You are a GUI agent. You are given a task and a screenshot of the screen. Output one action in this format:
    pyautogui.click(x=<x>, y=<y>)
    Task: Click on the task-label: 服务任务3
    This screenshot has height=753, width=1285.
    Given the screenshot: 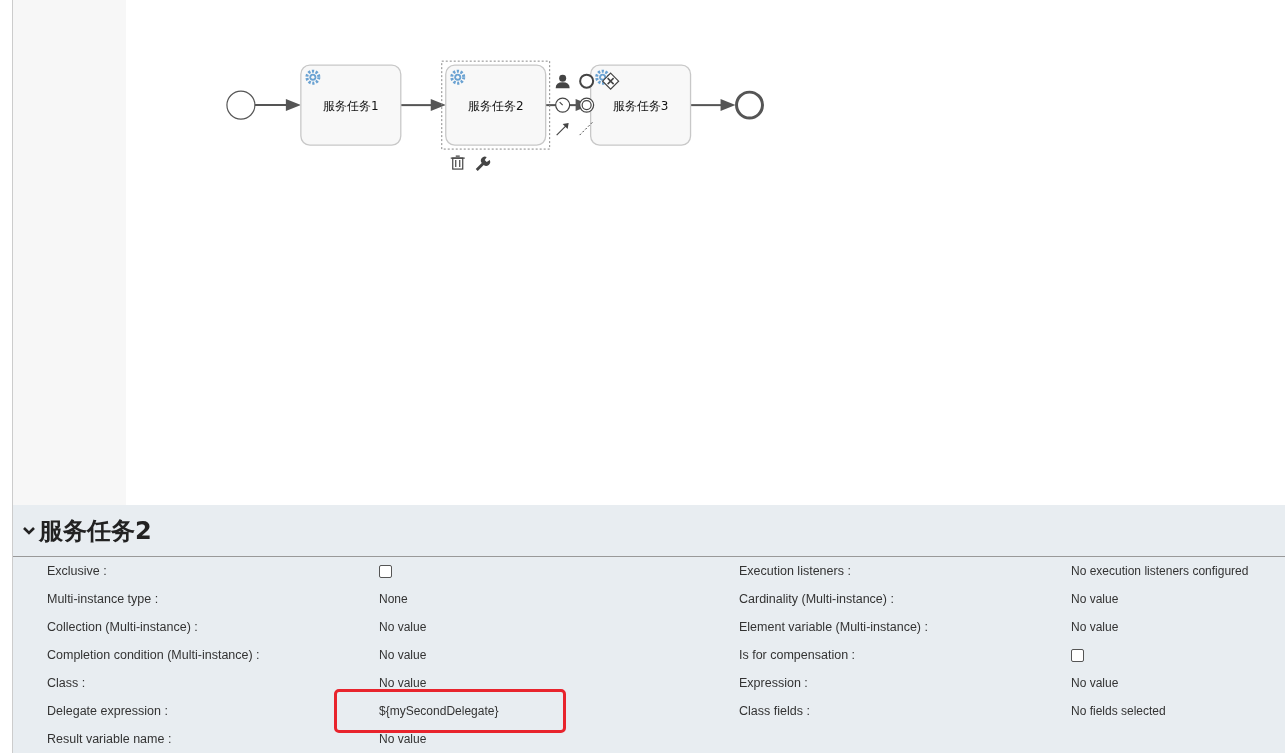 What is the action you would take?
    pyautogui.click(x=640, y=106)
    